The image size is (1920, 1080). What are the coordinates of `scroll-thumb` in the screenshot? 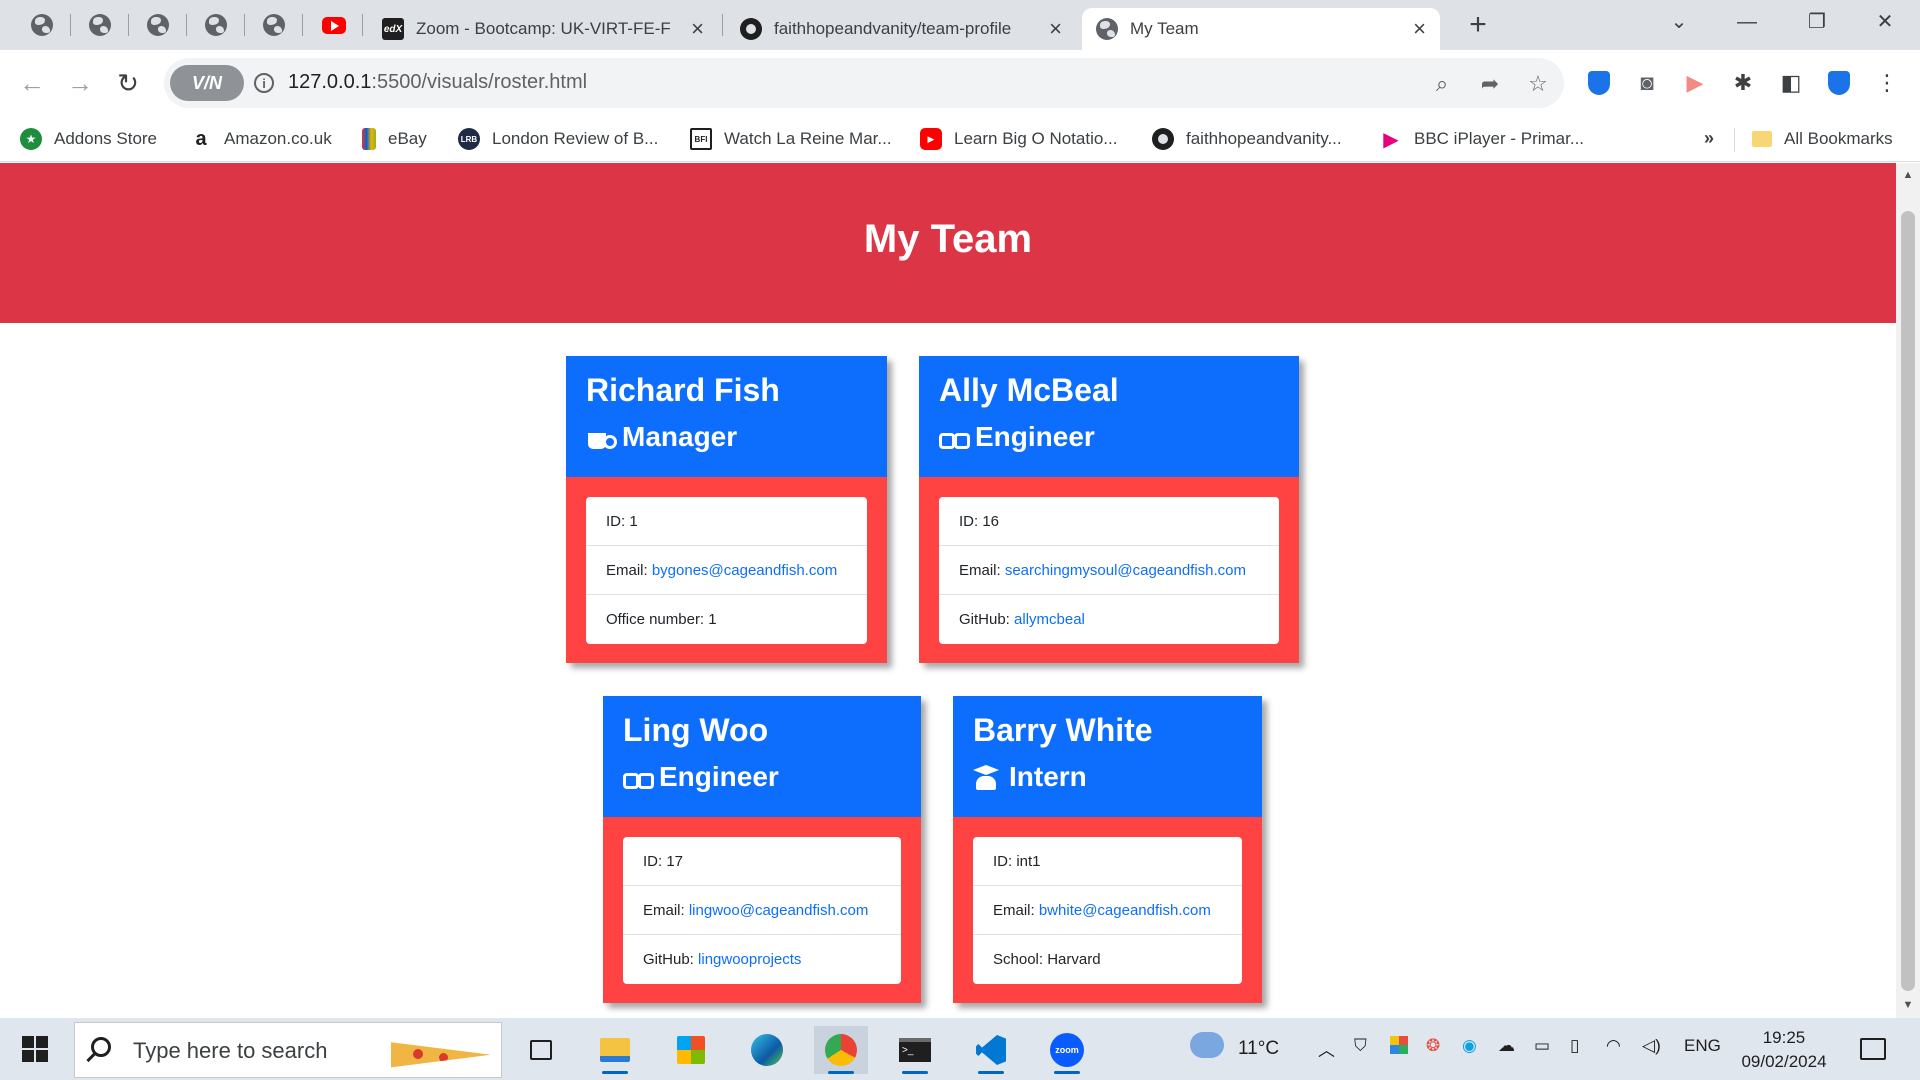 It's located at (1908, 601).